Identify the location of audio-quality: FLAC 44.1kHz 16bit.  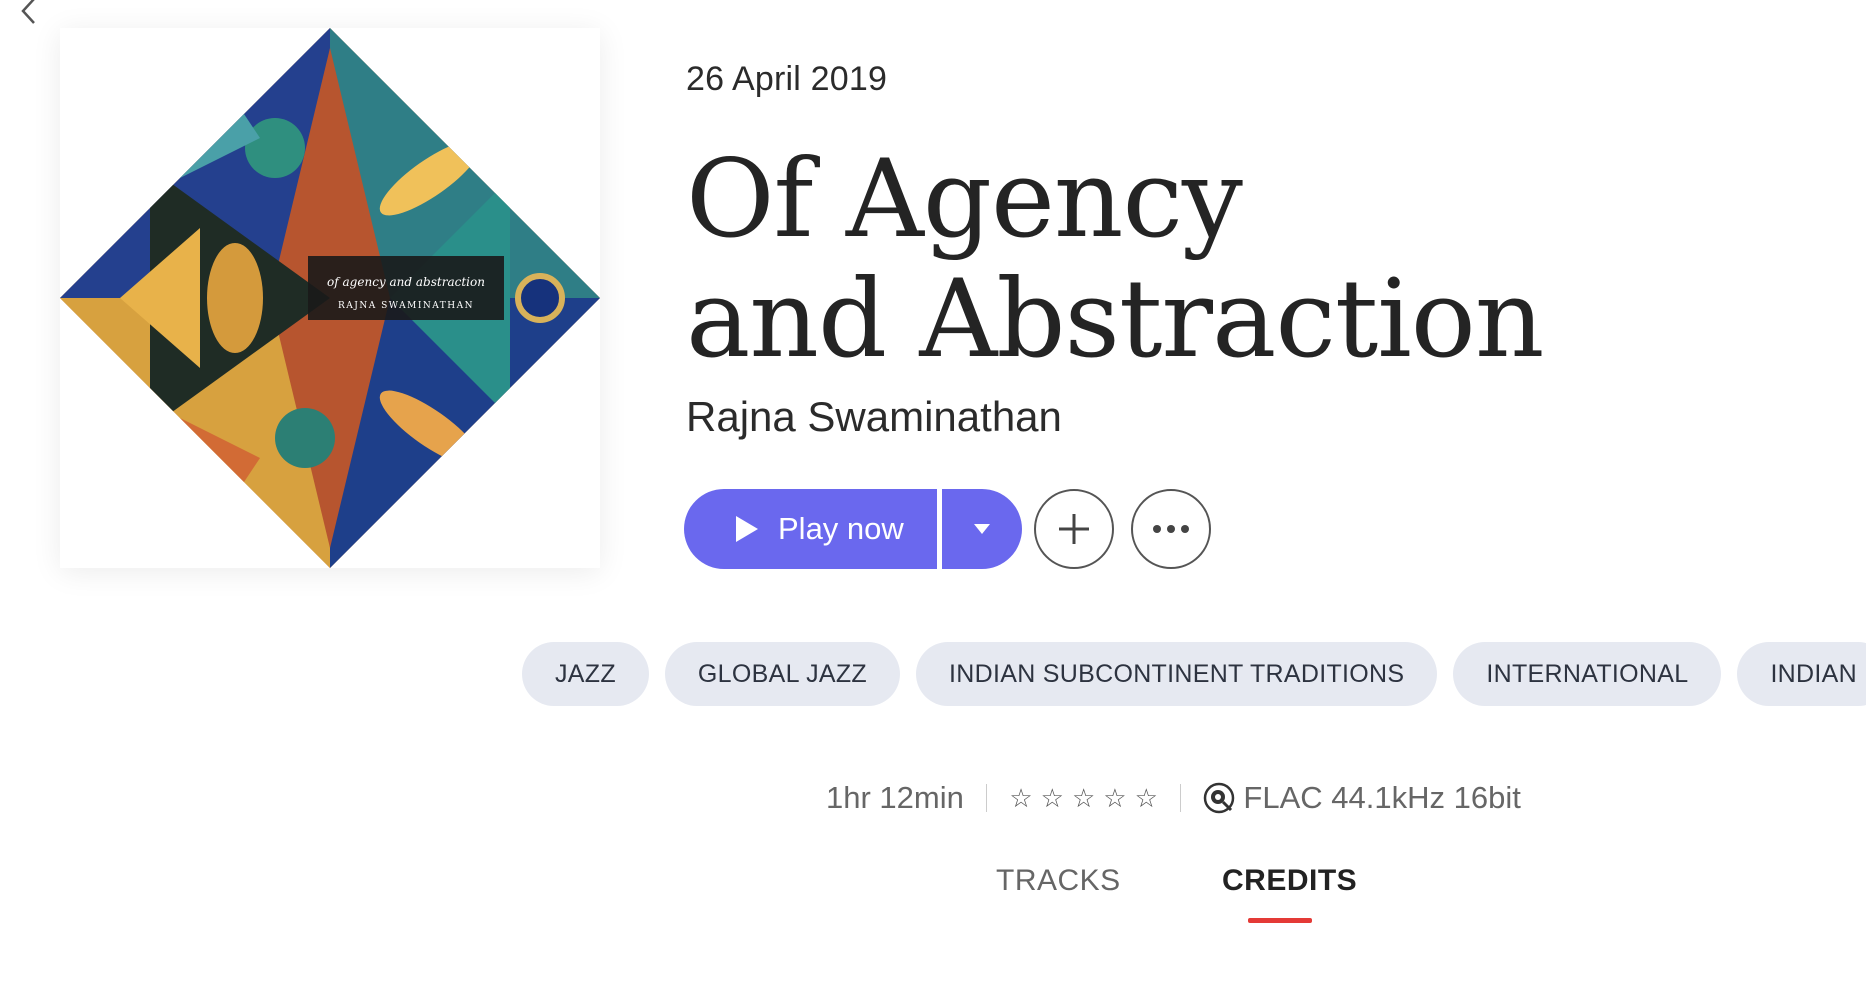
(1362, 798).